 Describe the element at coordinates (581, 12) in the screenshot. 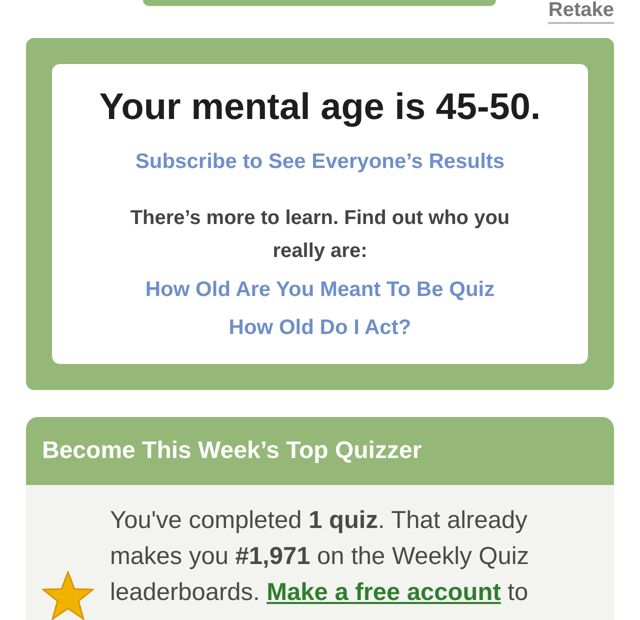

I see `retake-link: Retake` at that location.